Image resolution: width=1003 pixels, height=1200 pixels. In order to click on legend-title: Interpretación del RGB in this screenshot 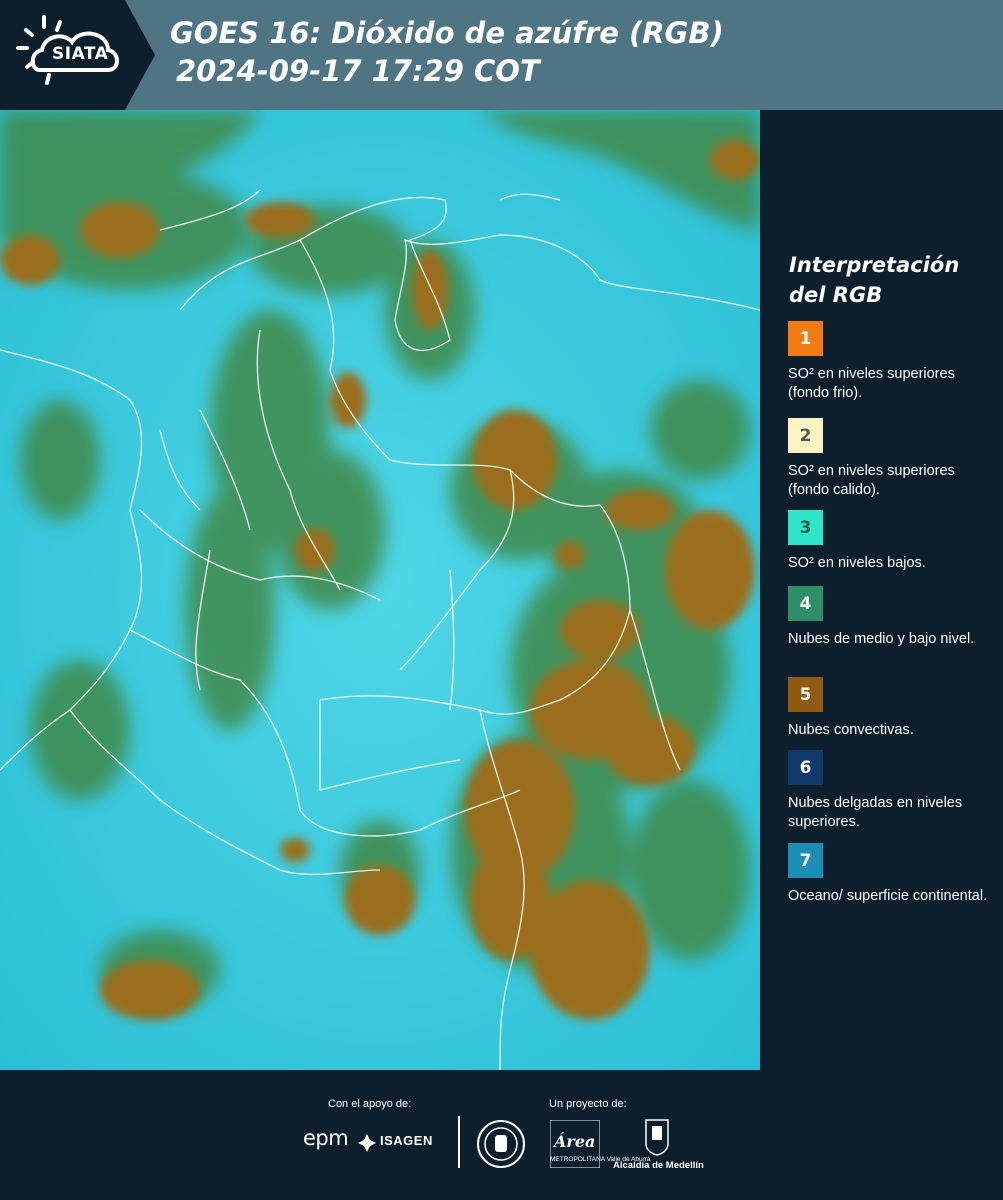, I will do `click(874, 280)`.